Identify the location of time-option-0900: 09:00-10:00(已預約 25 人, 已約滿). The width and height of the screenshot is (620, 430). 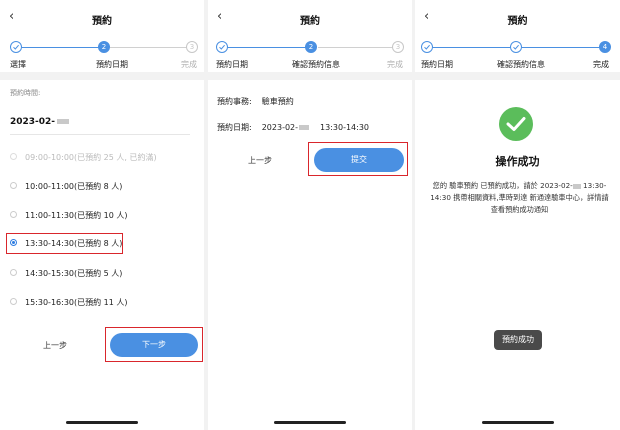
(83, 159).